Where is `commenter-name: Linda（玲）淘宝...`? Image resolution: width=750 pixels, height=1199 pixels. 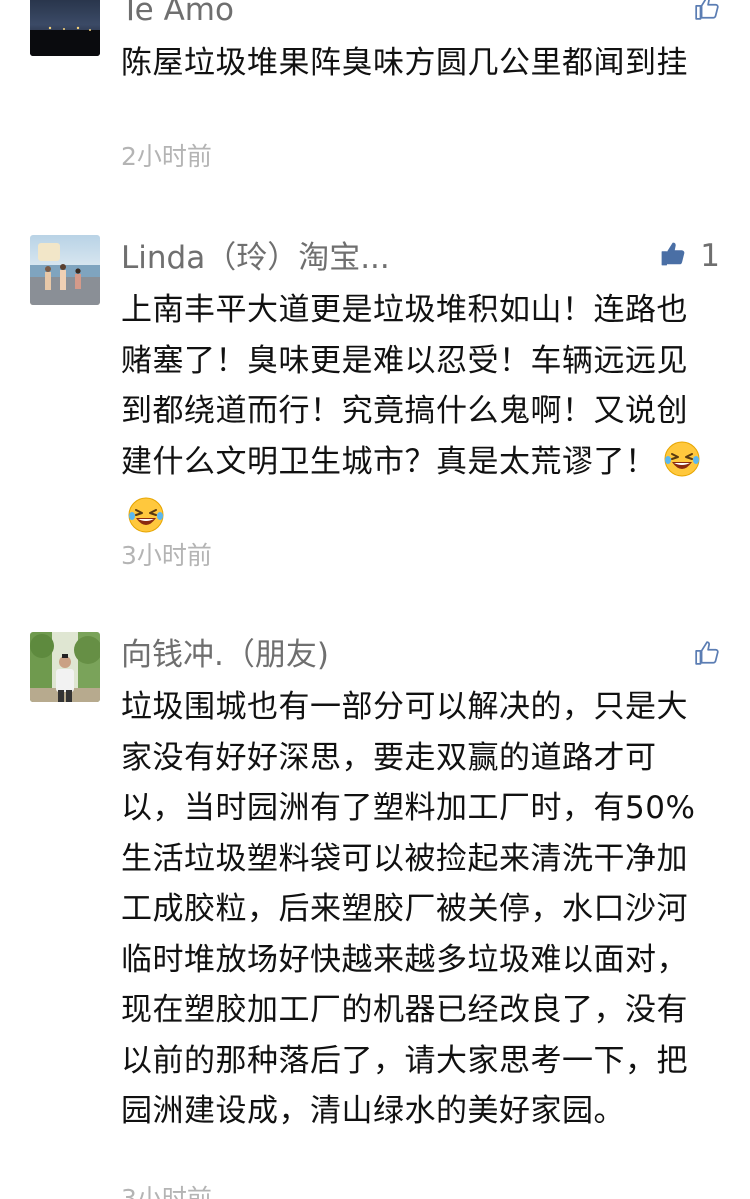
commenter-name: Linda（玲）淘宝... is located at coordinates (255, 258).